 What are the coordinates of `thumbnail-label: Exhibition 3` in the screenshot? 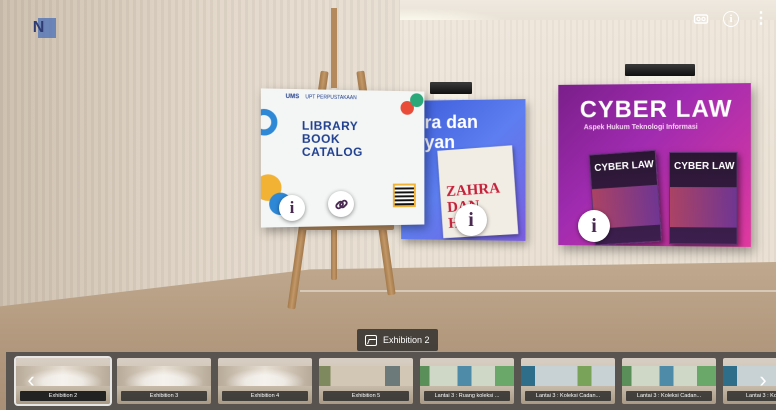 It's located at (164, 396).